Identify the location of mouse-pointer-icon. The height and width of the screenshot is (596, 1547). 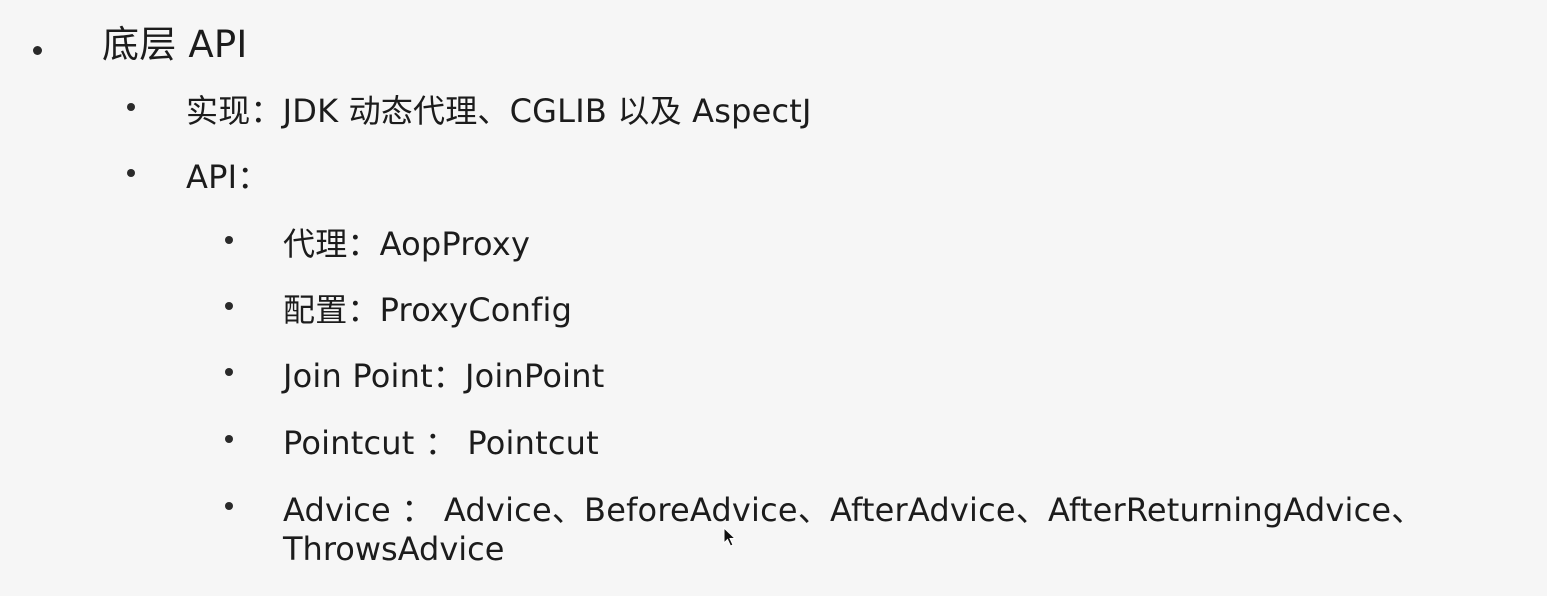
(730, 537).